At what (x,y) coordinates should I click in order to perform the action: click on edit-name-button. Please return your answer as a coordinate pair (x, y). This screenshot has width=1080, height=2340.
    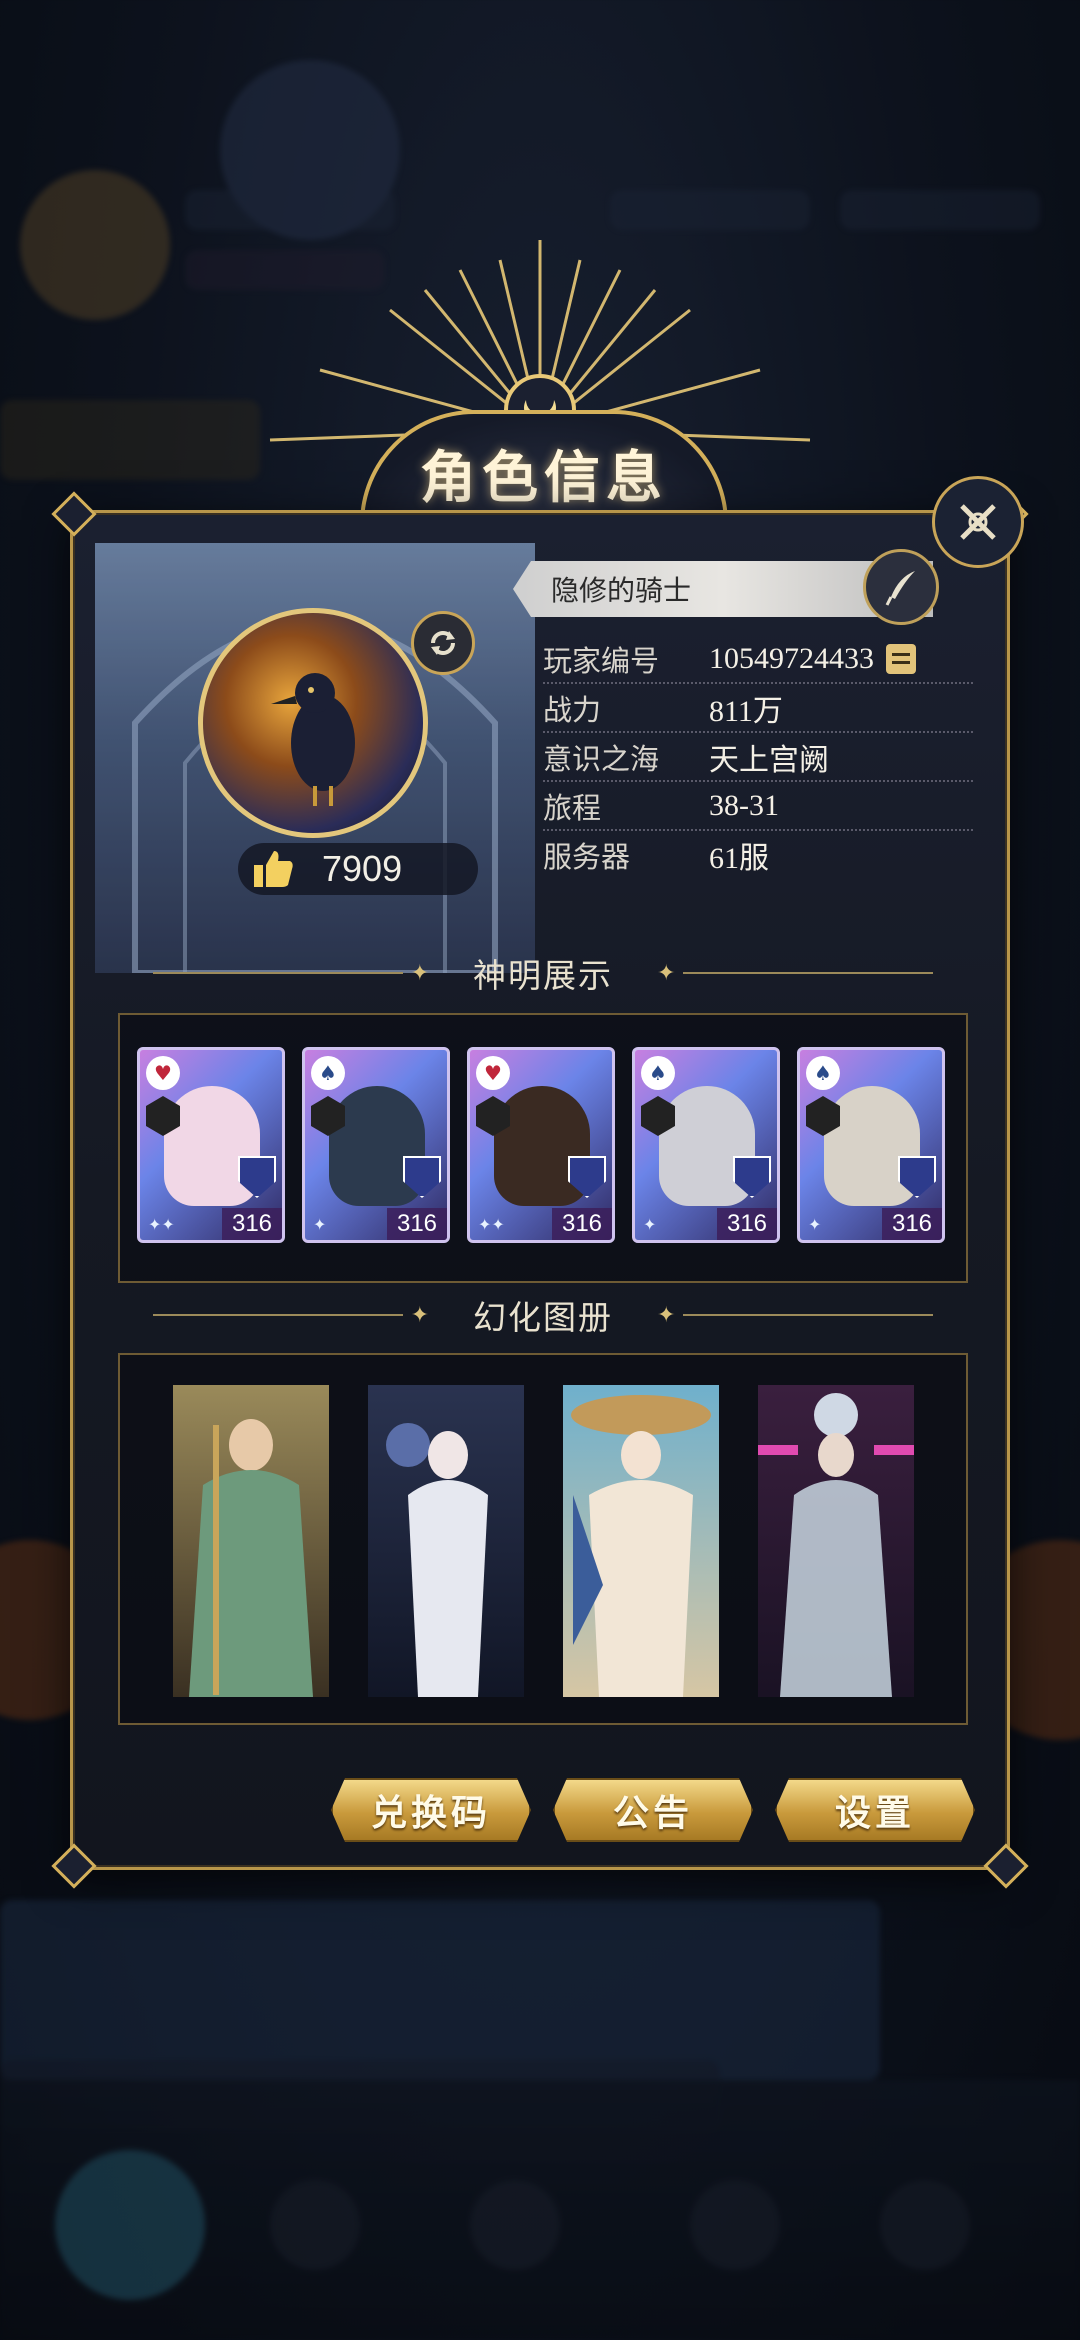
    Looking at the image, I should click on (901, 587).